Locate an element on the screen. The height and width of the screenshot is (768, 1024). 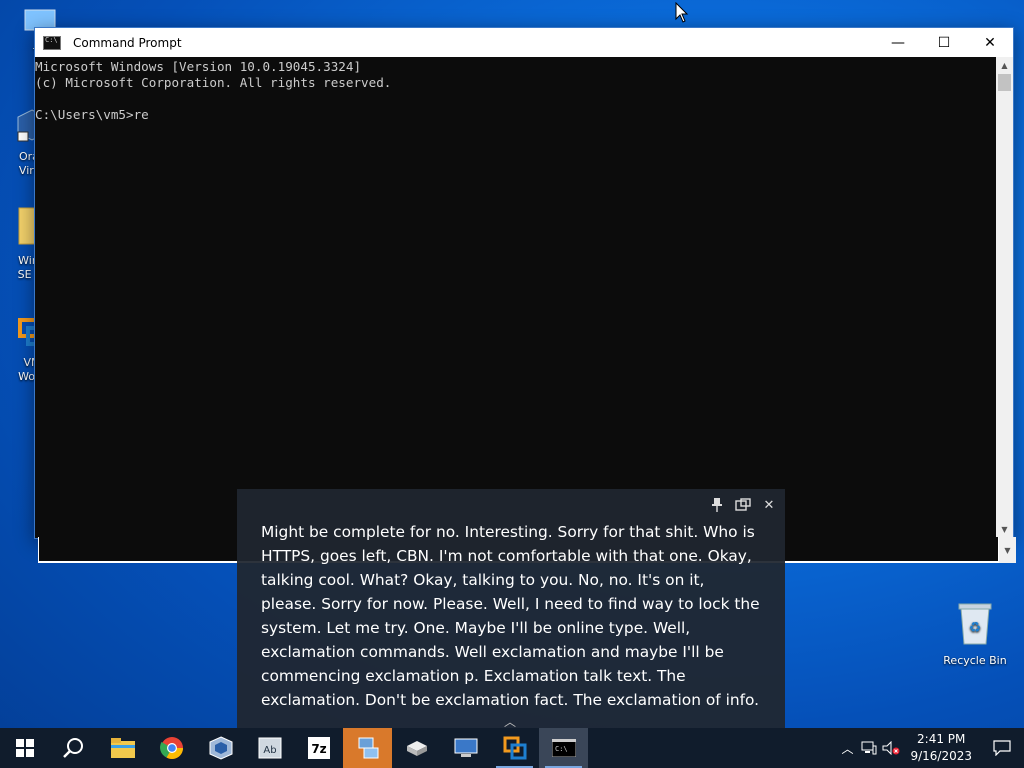
scroll-thumb is located at coordinates (1004, 82).